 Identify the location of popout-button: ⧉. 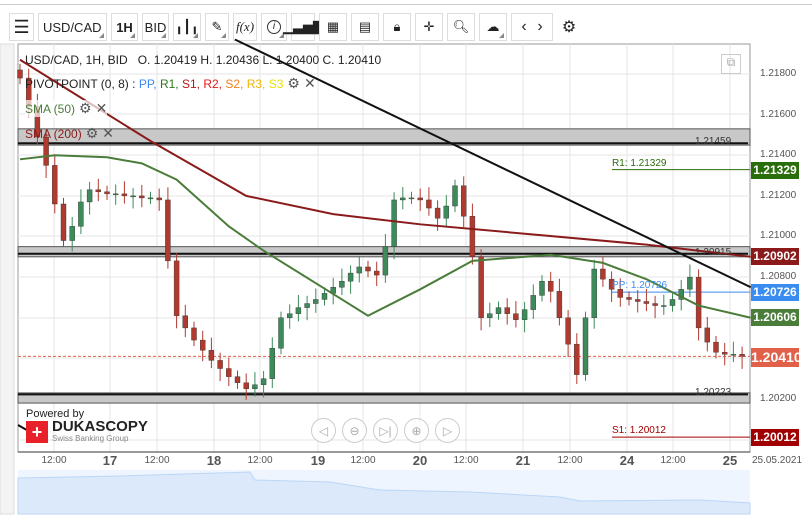
(731, 64).